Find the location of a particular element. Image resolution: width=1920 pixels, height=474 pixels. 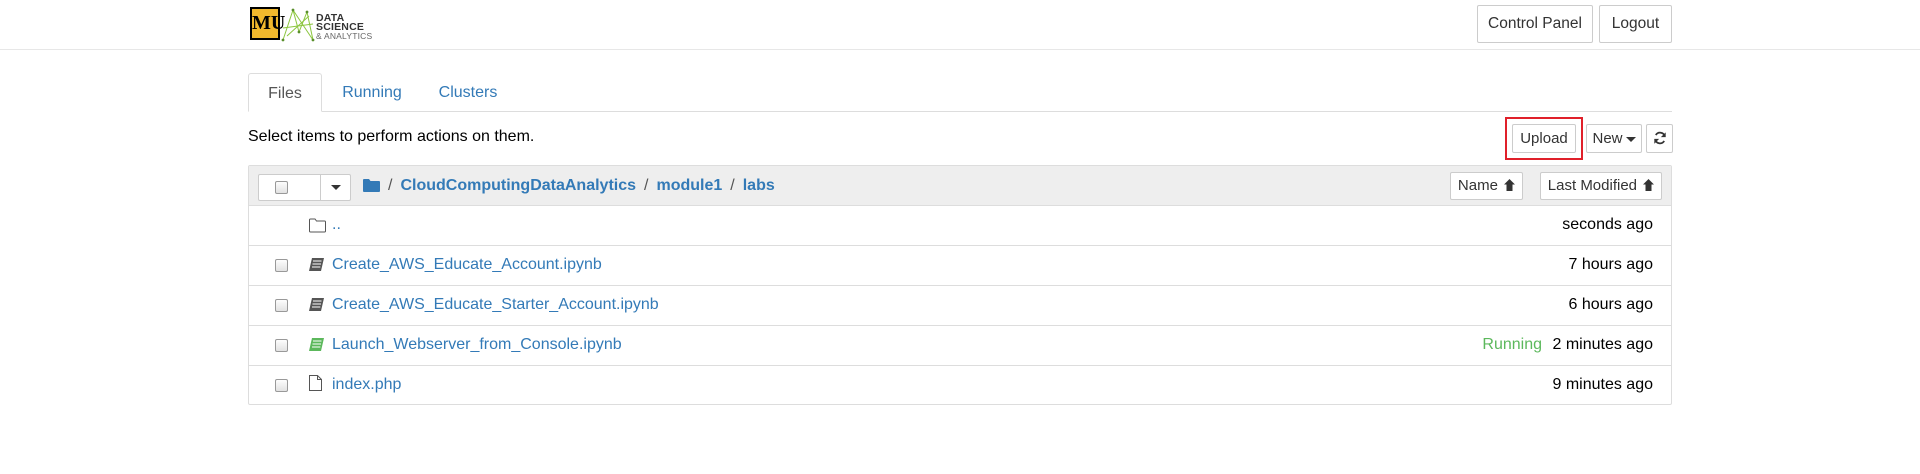

file-name-link: Create_AWS_Educate_Account.ipynb is located at coordinates (467, 265).